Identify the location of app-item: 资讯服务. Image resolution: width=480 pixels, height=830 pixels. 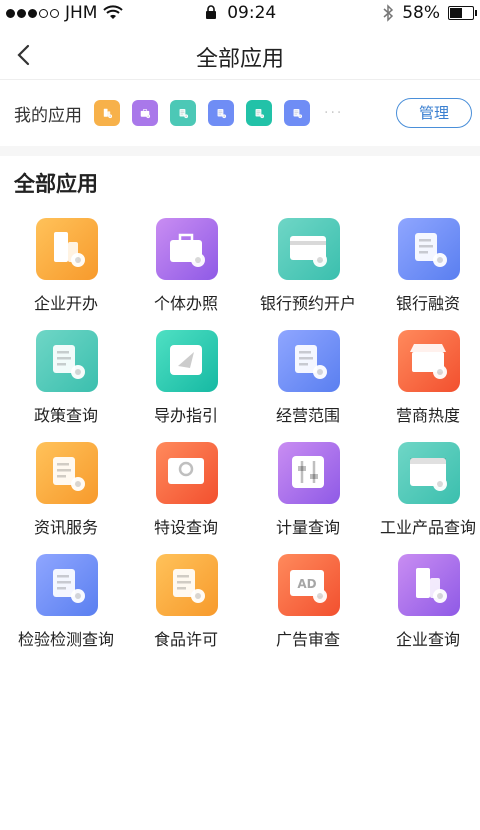
(66, 490).